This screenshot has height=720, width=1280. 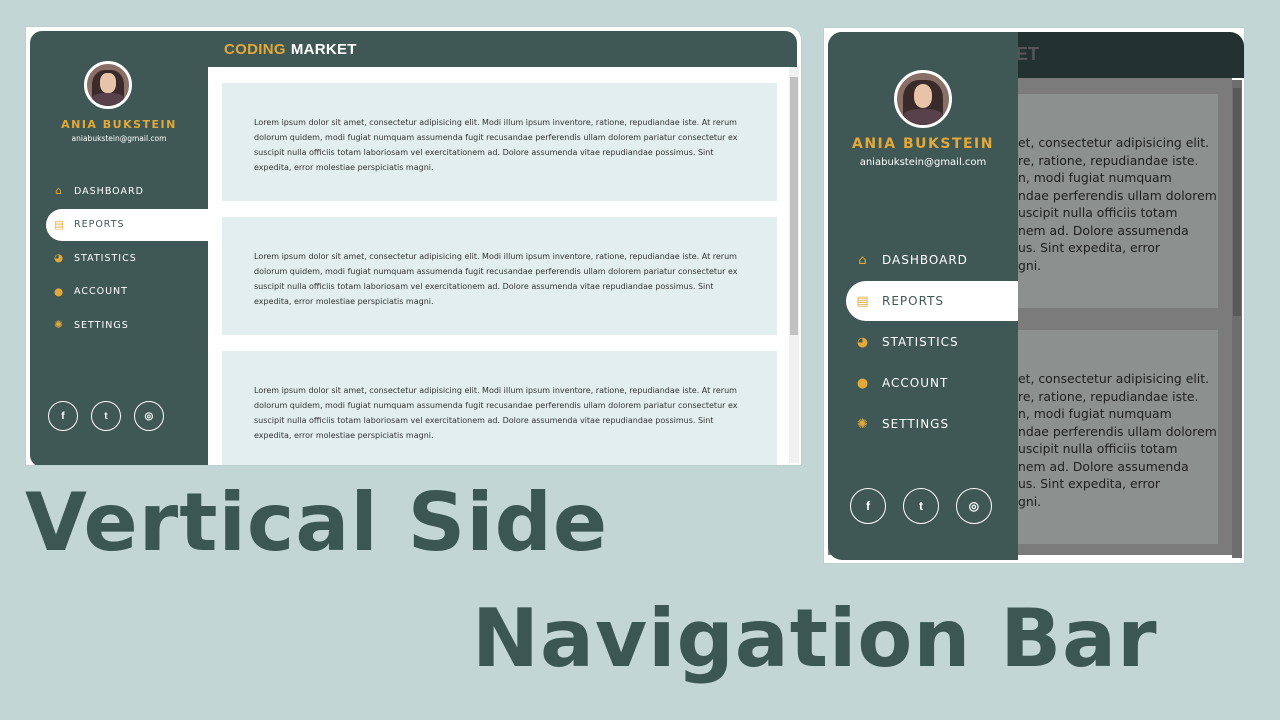 I want to click on brand-logo: CODING MARKET, so click(x=290, y=49).